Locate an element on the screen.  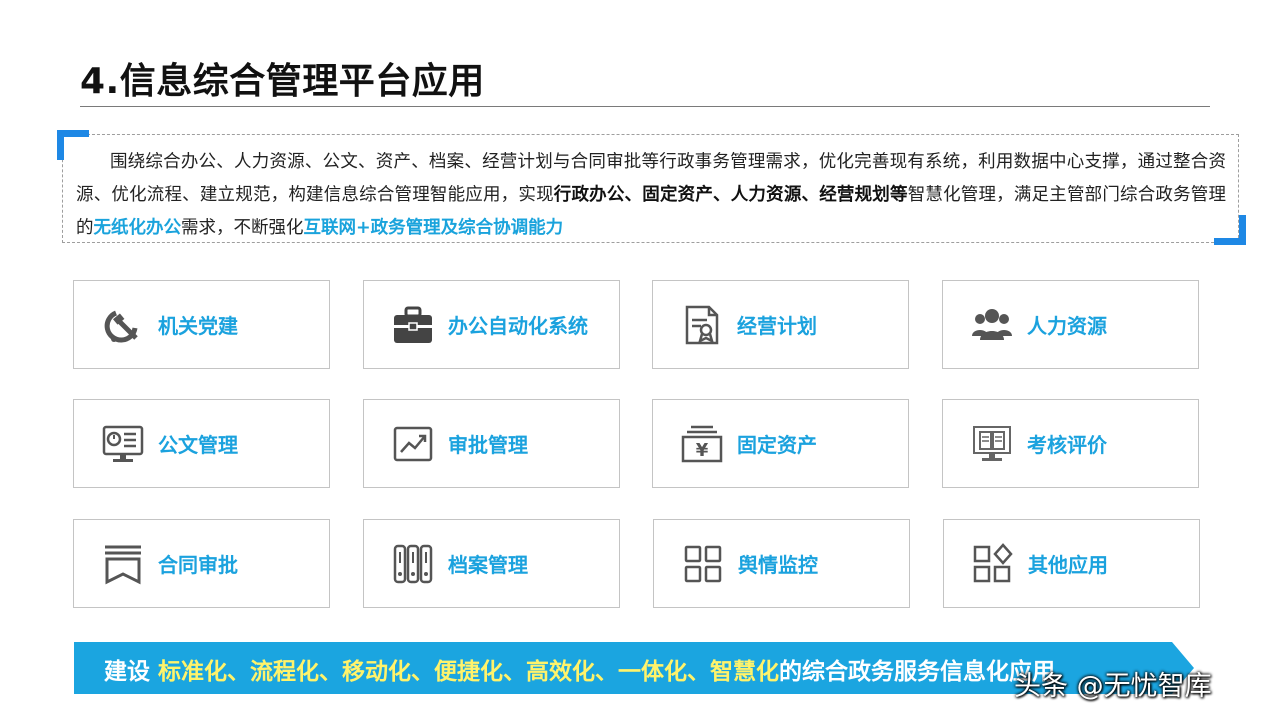
module-tile-archive-management: 档案管理 is located at coordinates (491, 563).